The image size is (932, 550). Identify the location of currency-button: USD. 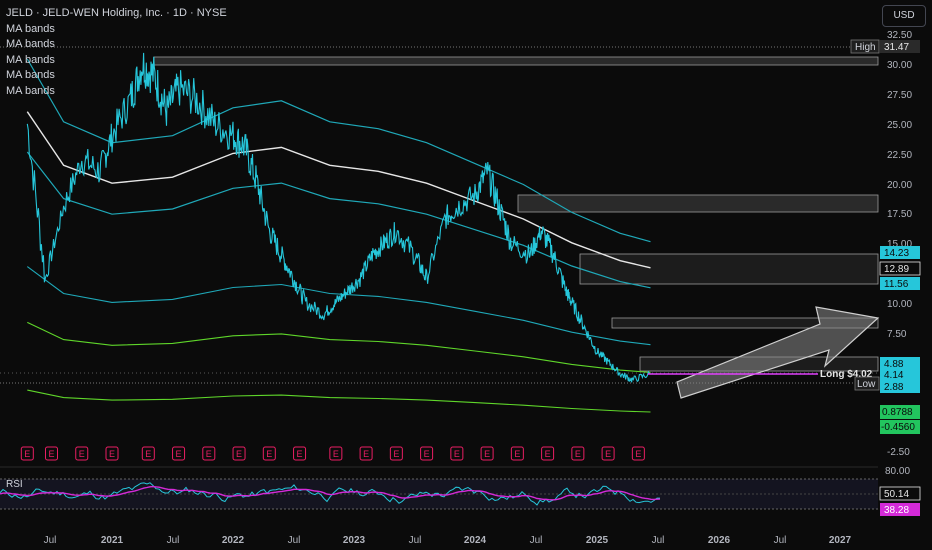
(904, 16).